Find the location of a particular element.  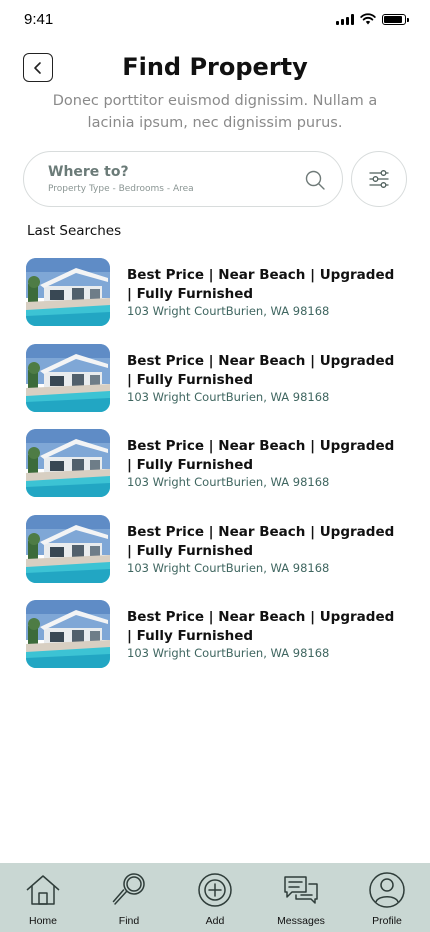

nav-label: Messages is located at coordinates (301, 921).